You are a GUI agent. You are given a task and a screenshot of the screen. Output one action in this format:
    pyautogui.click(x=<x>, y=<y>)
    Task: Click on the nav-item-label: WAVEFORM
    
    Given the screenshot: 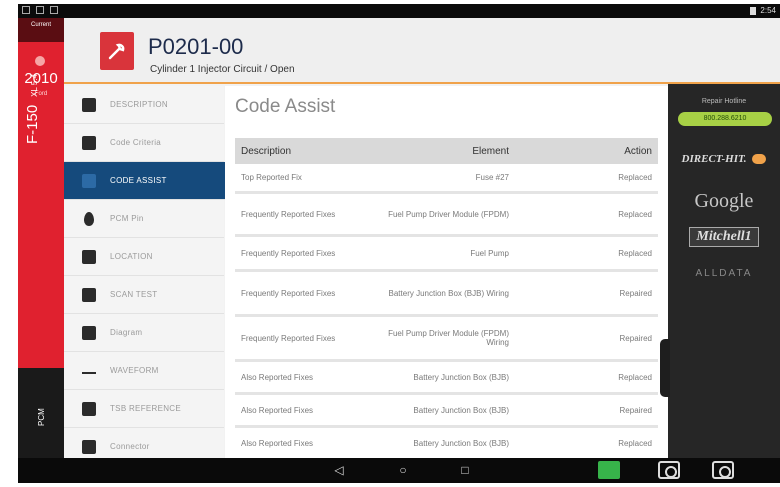 What is the action you would take?
    pyautogui.click(x=134, y=370)
    